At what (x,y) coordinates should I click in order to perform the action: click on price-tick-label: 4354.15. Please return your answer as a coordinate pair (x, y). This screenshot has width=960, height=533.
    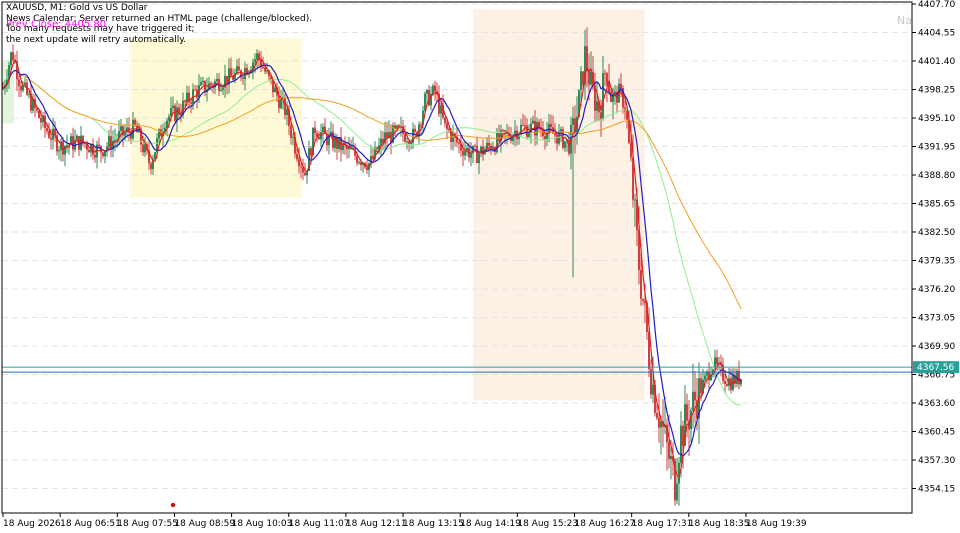
    Looking at the image, I should click on (936, 490).